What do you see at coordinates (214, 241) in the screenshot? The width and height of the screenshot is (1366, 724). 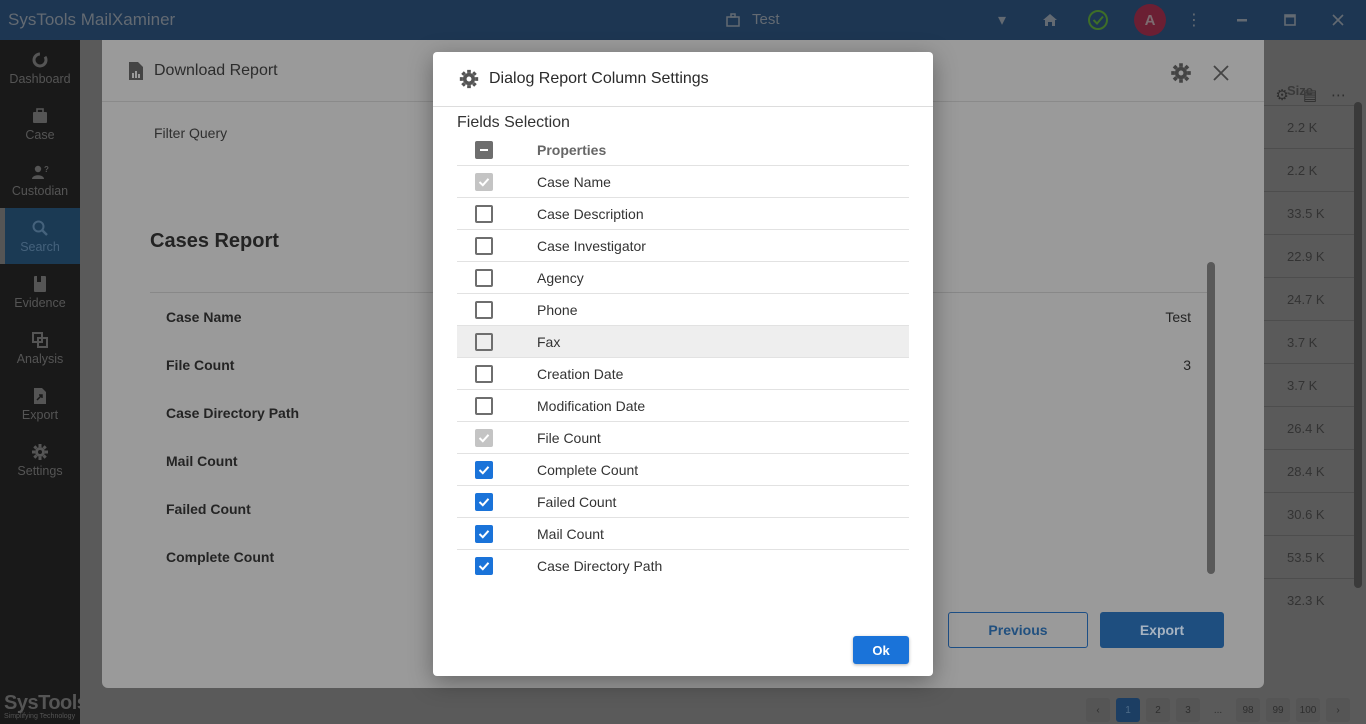 I see `report-title: Cases Report` at bounding box center [214, 241].